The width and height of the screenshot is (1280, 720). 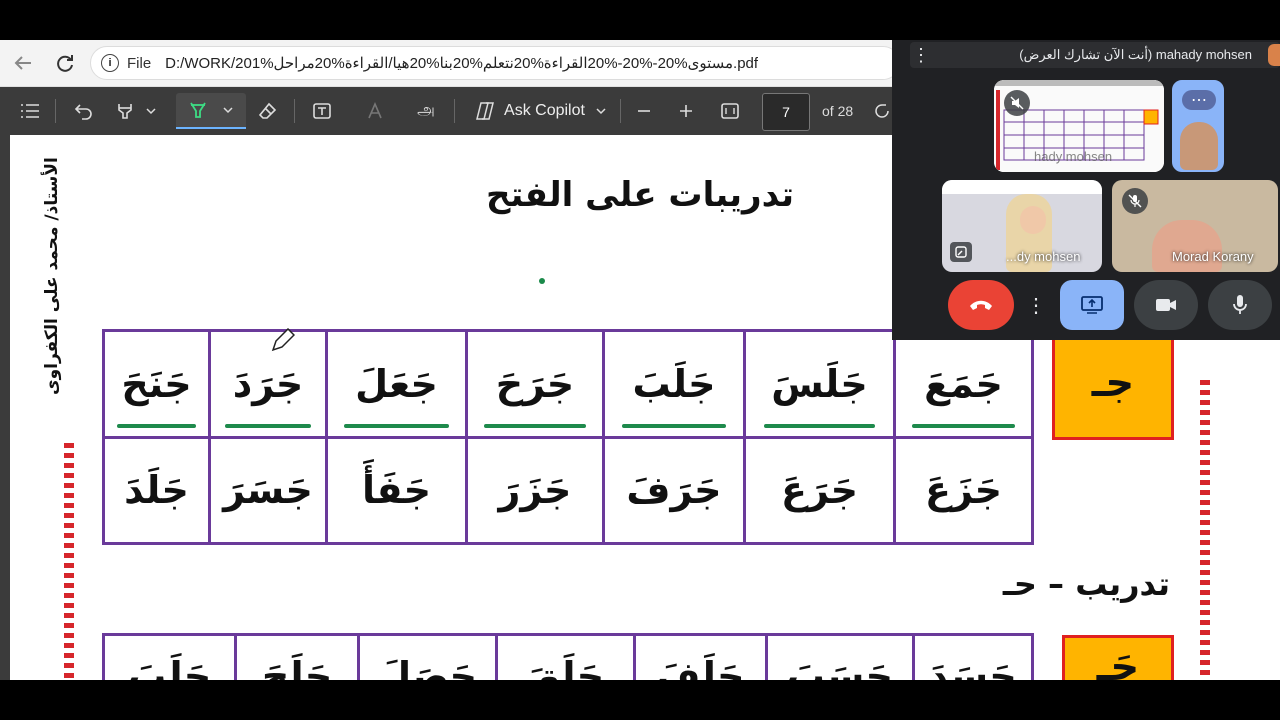 What do you see at coordinates (1079, 126) in the screenshot?
I see `presentation-tile: hady mohsen` at bounding box center [1079, 126].